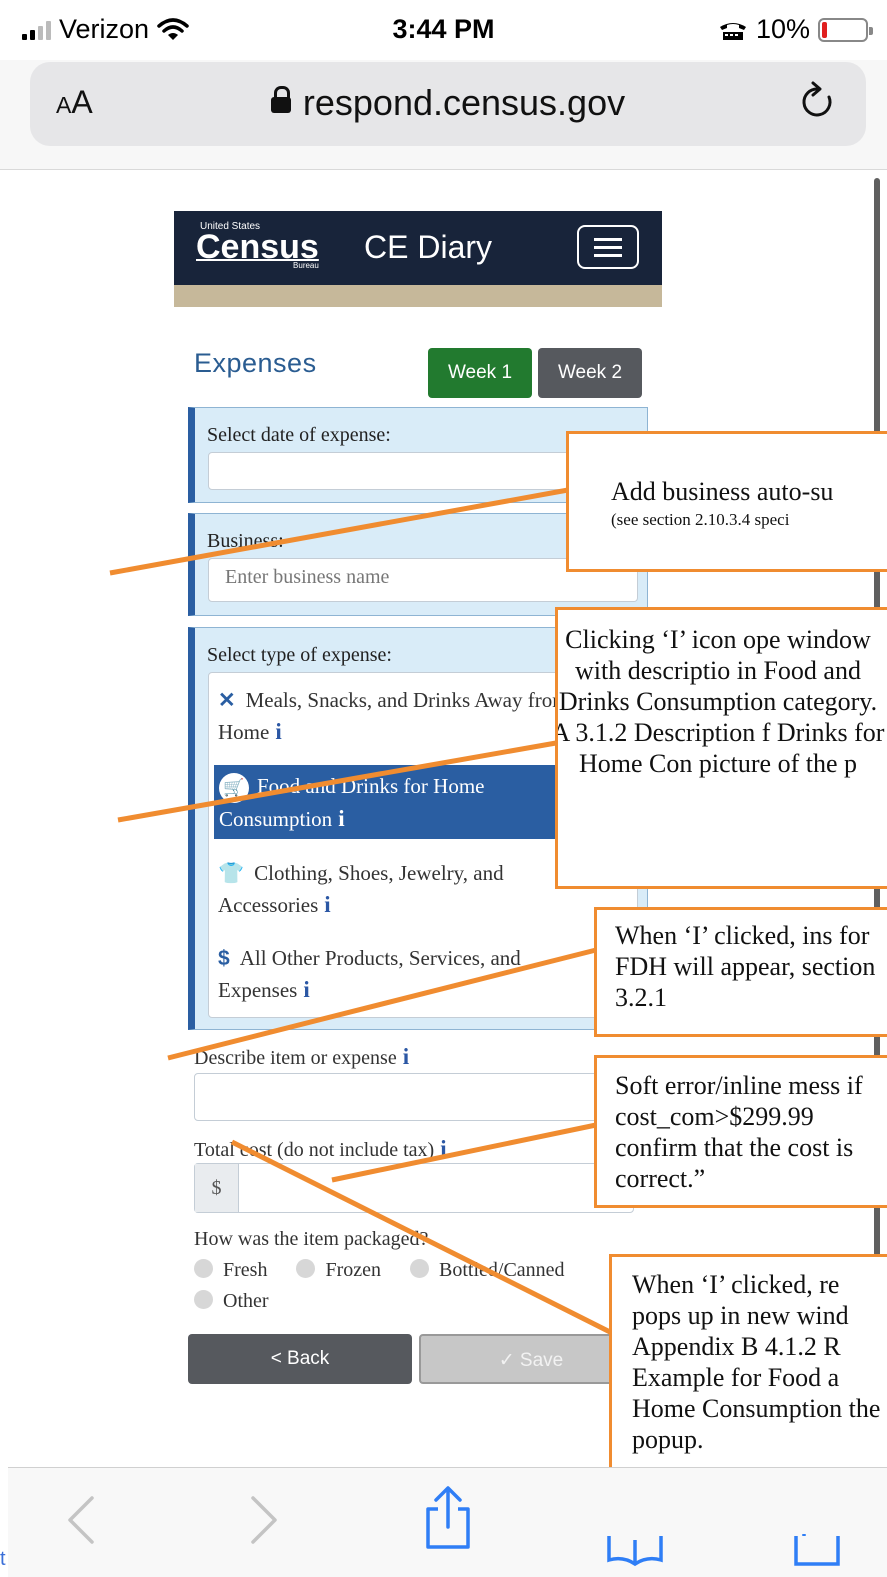 The width and height of the screenshot is (887, 1577). Describe the element at coordinates (590, 373) in the screenshot. I see `week2-button: Week 2` at that location.